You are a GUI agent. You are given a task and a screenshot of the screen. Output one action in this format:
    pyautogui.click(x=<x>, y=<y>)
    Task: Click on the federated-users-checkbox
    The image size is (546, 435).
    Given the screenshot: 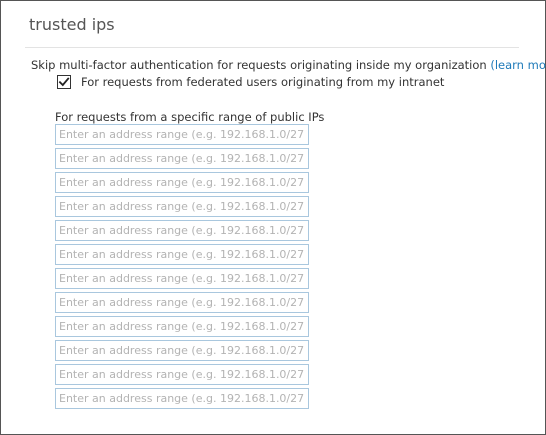 What is the action you would take?
    pyautogui.click(x=64, y=82)
    